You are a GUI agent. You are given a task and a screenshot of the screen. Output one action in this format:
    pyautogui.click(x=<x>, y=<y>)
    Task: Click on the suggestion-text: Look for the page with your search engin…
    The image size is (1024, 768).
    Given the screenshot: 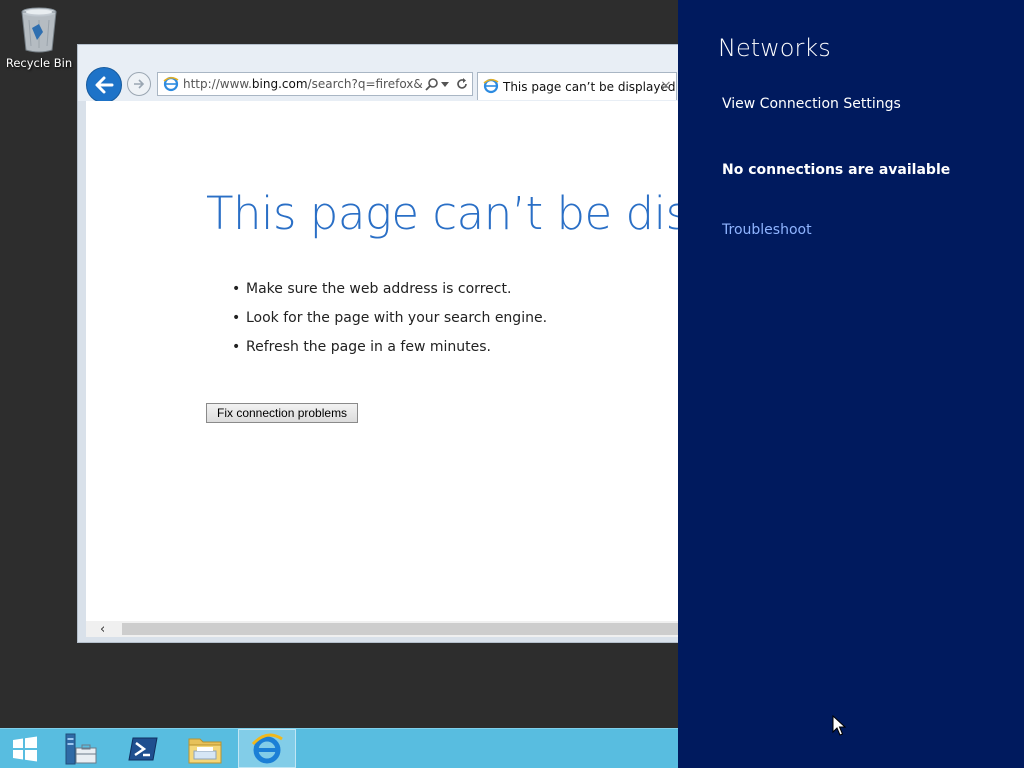 What is the action you would take?
    pyautogui.click(x=397, y=318)
    